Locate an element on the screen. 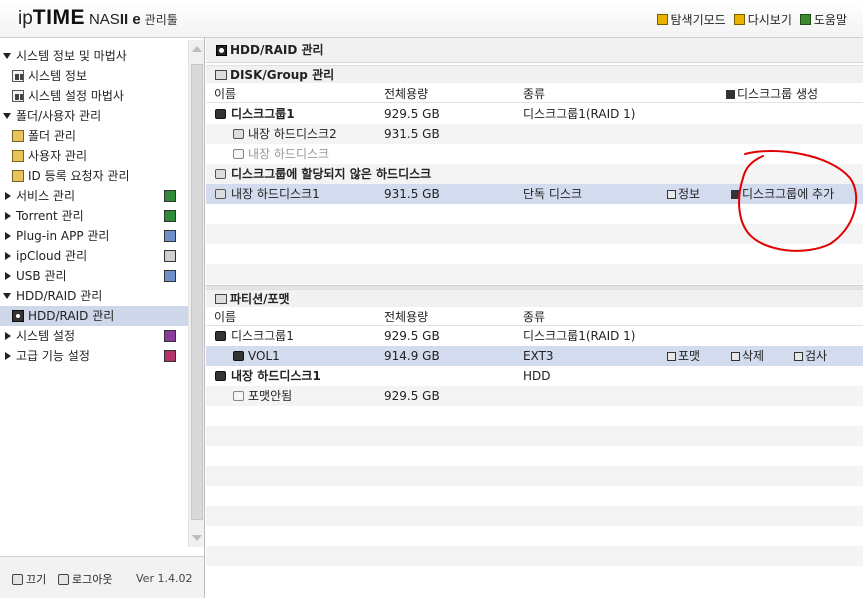  sidebar-item-advanced: 고급 기능 설정 is located at coordinates (94, 356).